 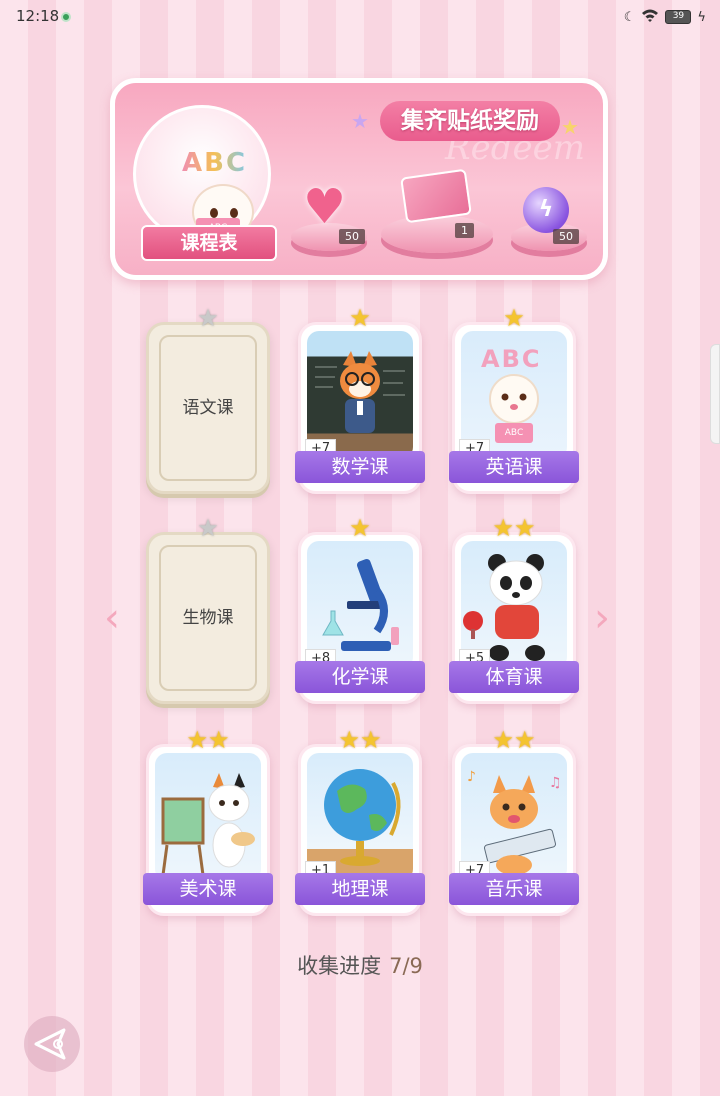 I want to click on course-name: 体育课, so click(x=514, y=677).